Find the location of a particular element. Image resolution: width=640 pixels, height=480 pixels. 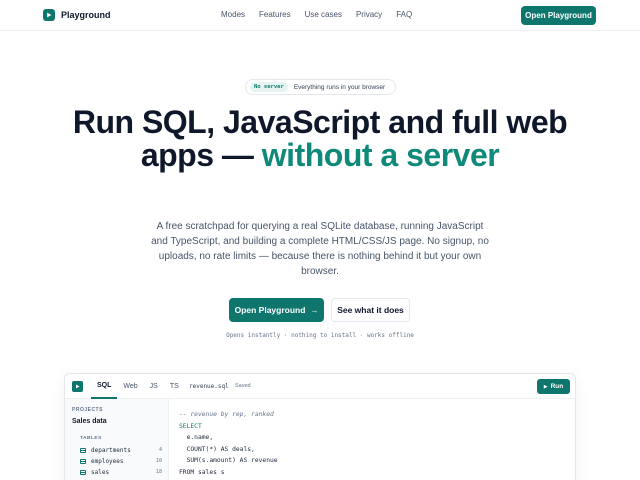

nav-link-use-cases: Use cases is located at coordinates (323, 14).